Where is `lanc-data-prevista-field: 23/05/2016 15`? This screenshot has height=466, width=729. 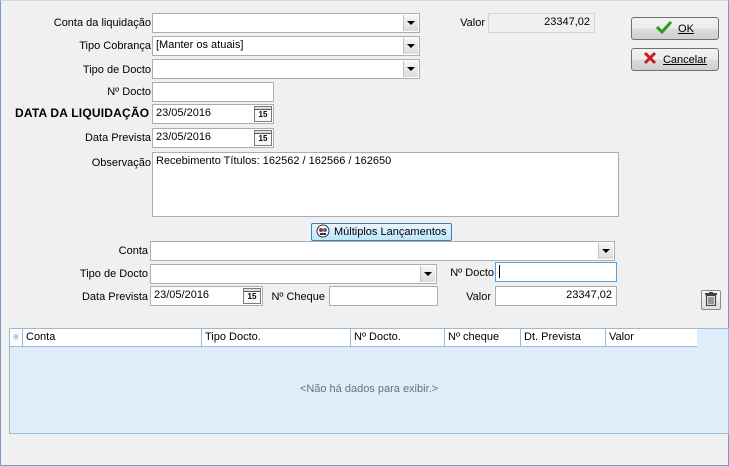 lanc-data-prevista-field: 23/05/2016 15 is located at coordinates (206, 296).